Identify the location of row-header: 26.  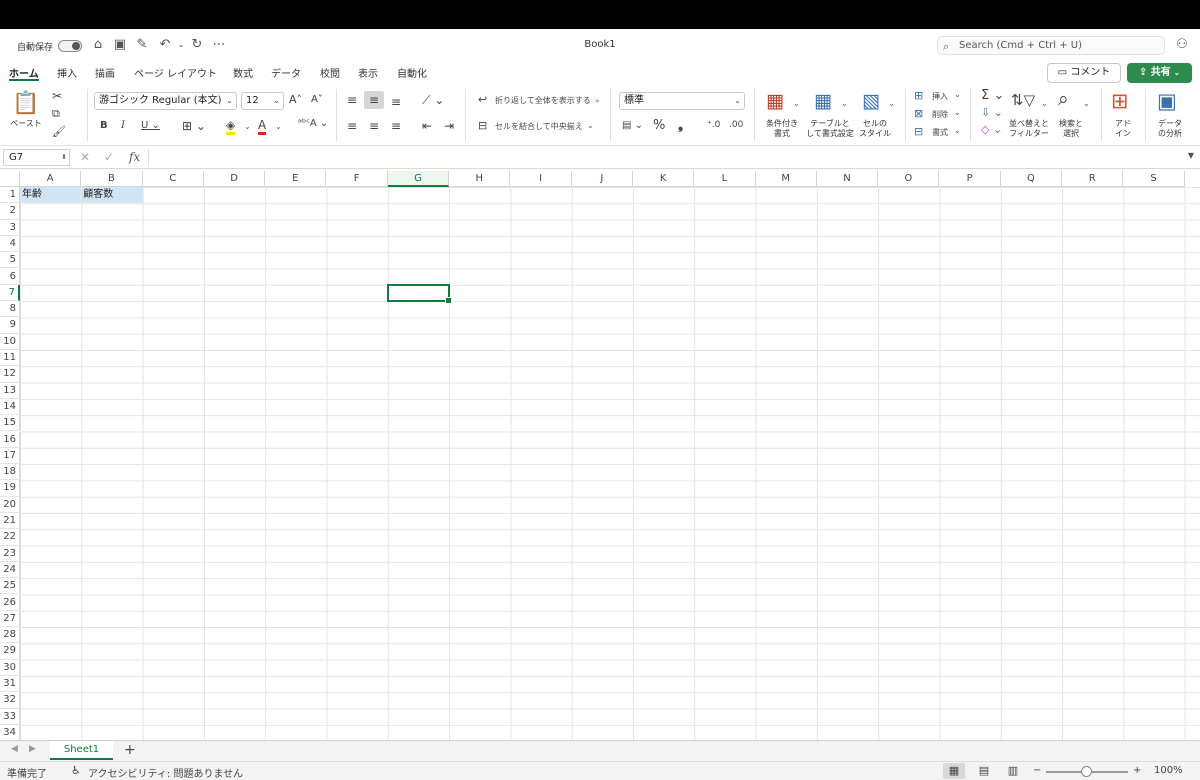
(10, 602).